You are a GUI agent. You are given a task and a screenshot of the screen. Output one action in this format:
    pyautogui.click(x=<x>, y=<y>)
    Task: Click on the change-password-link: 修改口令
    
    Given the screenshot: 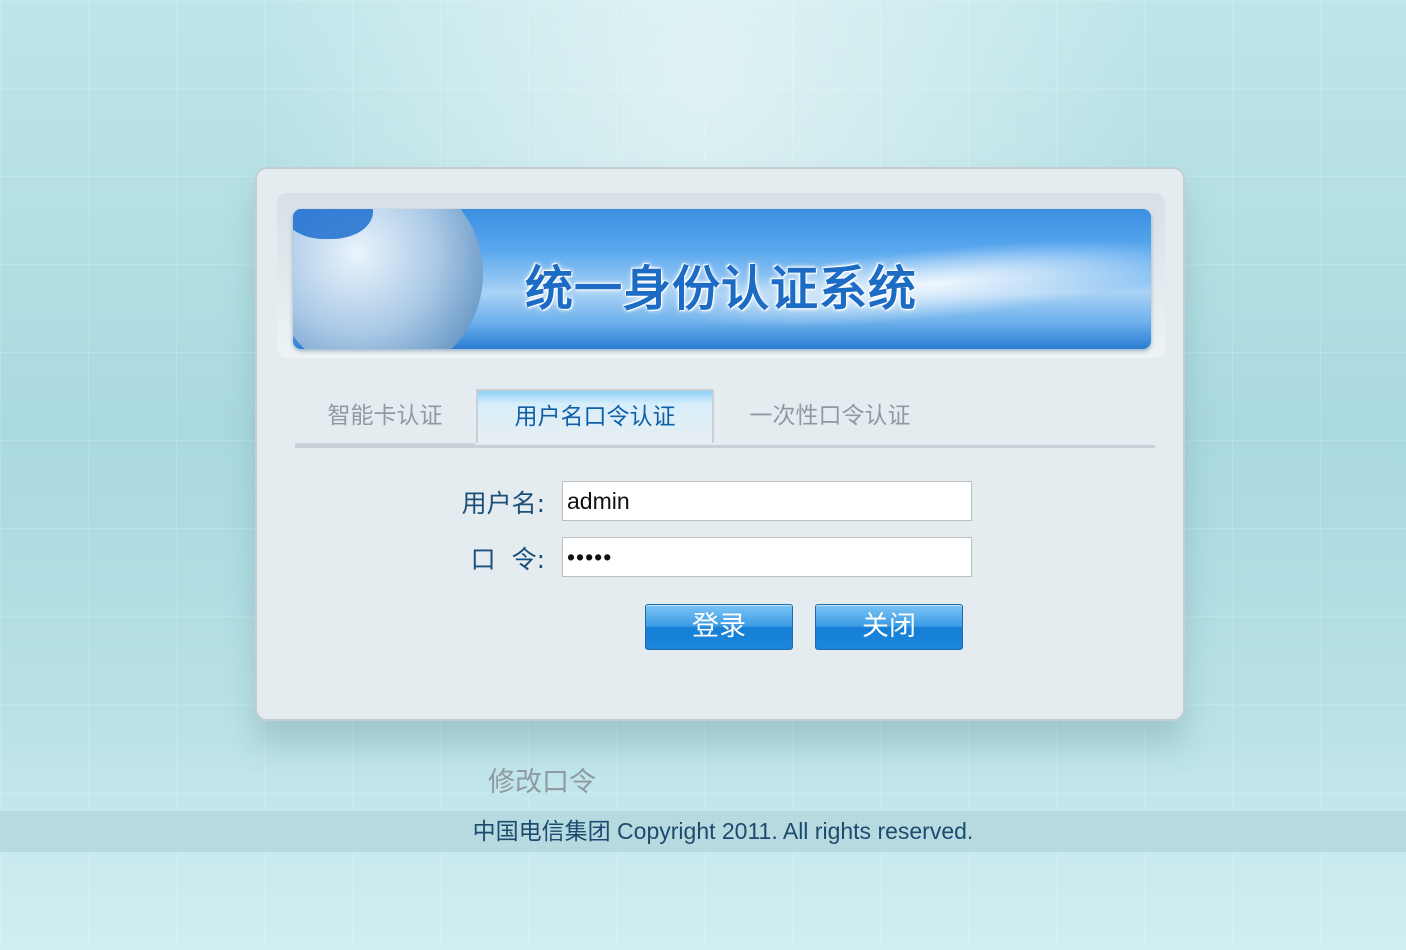 What is the action you would take?
    pyautogui.click(x=542, y=779)
    